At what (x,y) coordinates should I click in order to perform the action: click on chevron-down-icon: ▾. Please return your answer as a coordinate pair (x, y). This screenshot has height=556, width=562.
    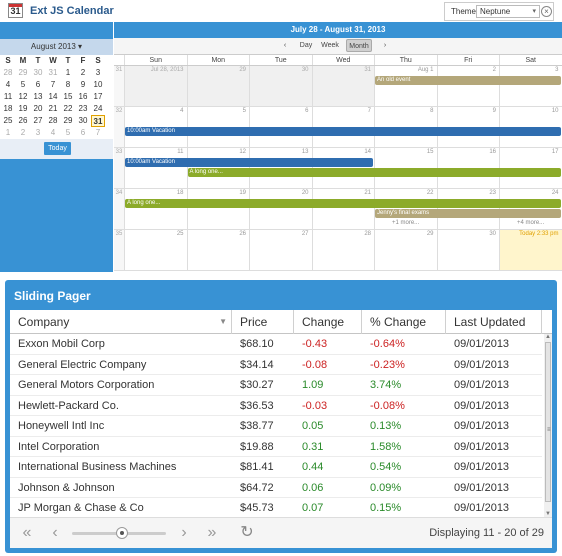
    Looking at the image, I should click on (534, 11).